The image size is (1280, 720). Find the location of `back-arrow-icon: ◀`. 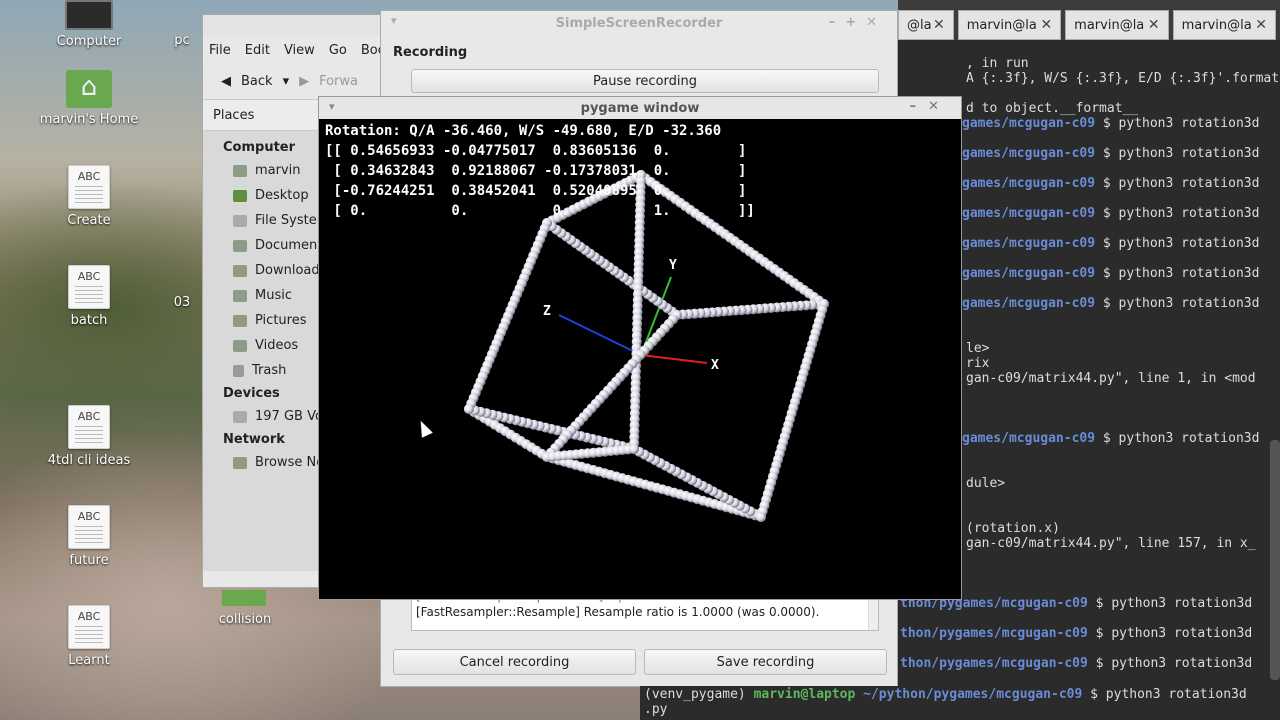

back-arrow-icon: ◀ is located at coordinates (226, 81).